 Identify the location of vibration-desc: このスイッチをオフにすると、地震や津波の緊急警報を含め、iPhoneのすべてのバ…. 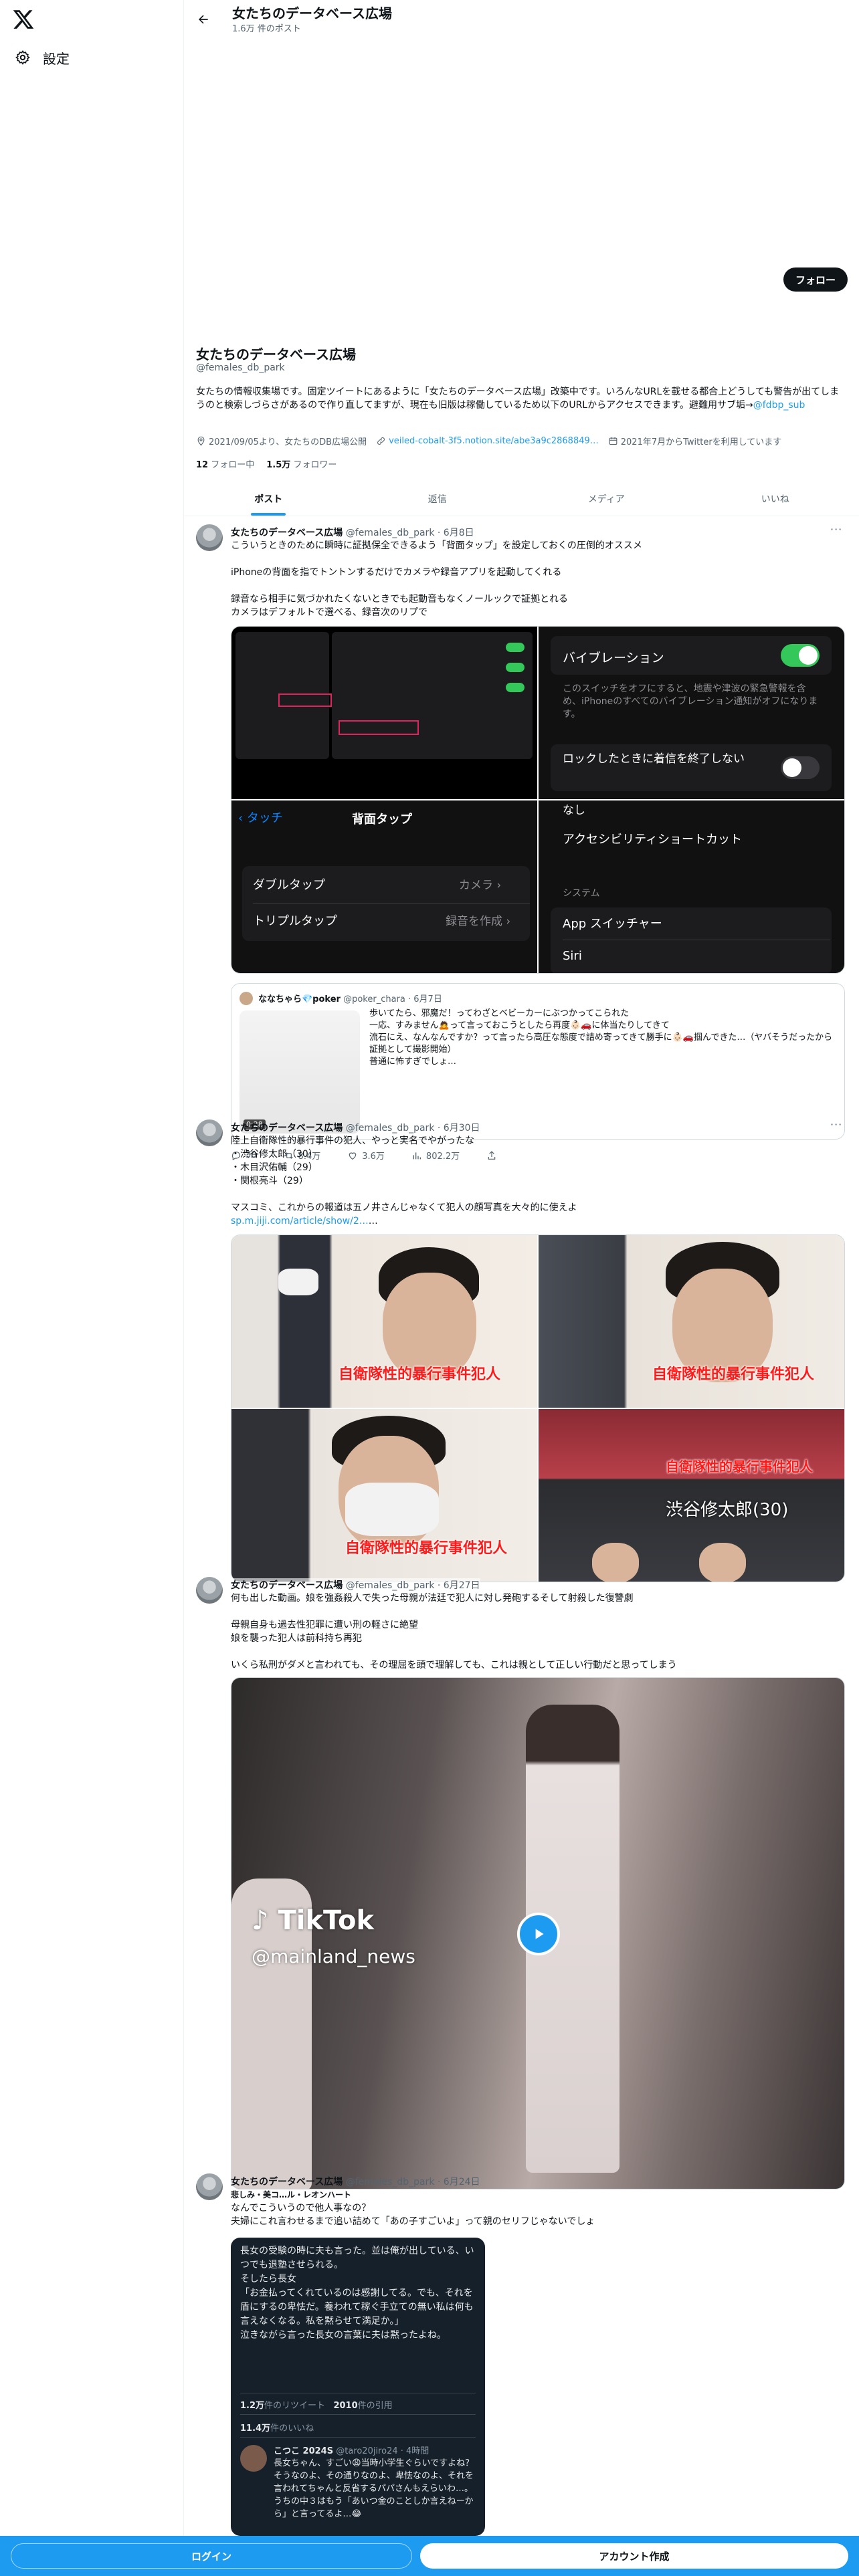
(691, 701).